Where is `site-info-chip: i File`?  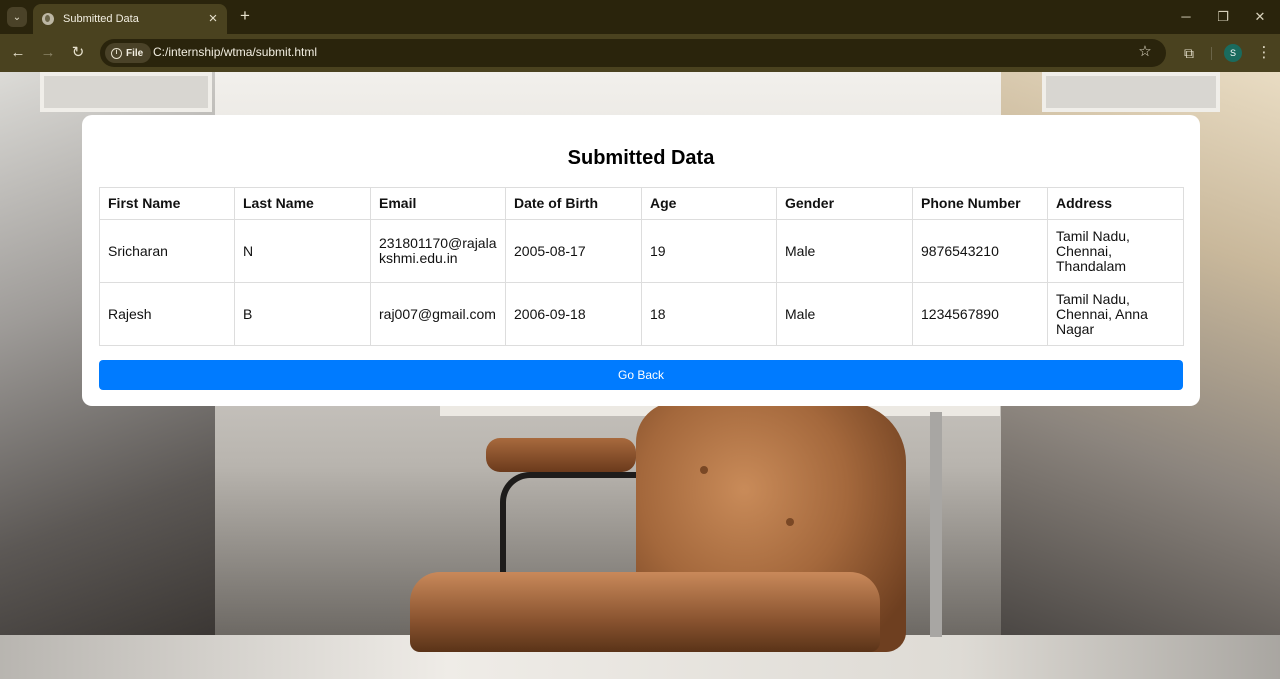 site-info-chip: i File is located at coordinates (128, 53).